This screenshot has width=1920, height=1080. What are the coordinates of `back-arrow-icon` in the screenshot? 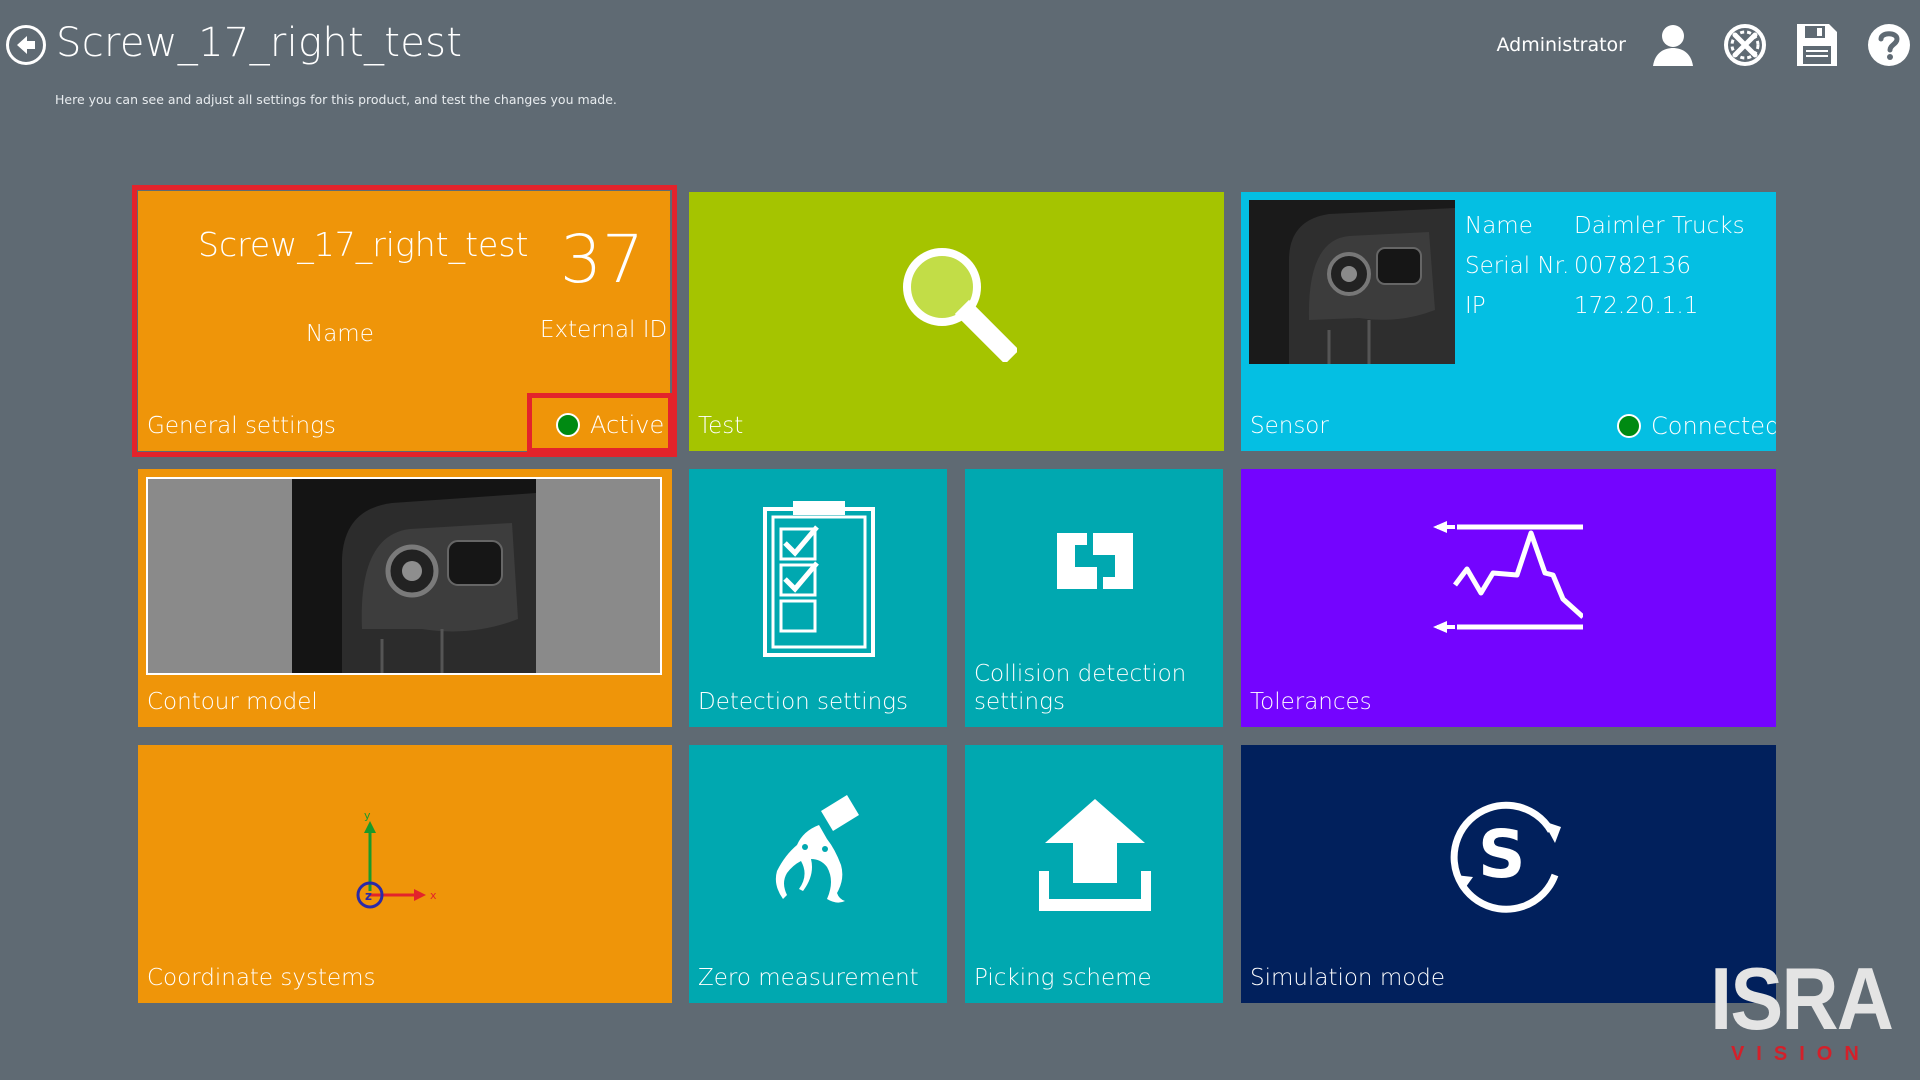 It's located at (26, 45).